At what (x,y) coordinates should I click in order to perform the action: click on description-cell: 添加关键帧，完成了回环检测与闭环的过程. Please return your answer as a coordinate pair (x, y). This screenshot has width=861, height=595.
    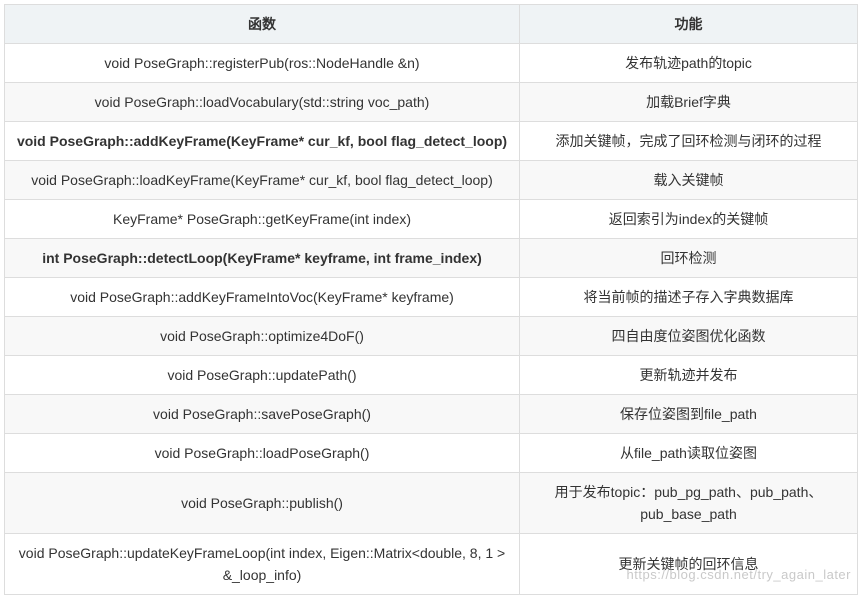
    Looking at the image, I should click on (688, 141).